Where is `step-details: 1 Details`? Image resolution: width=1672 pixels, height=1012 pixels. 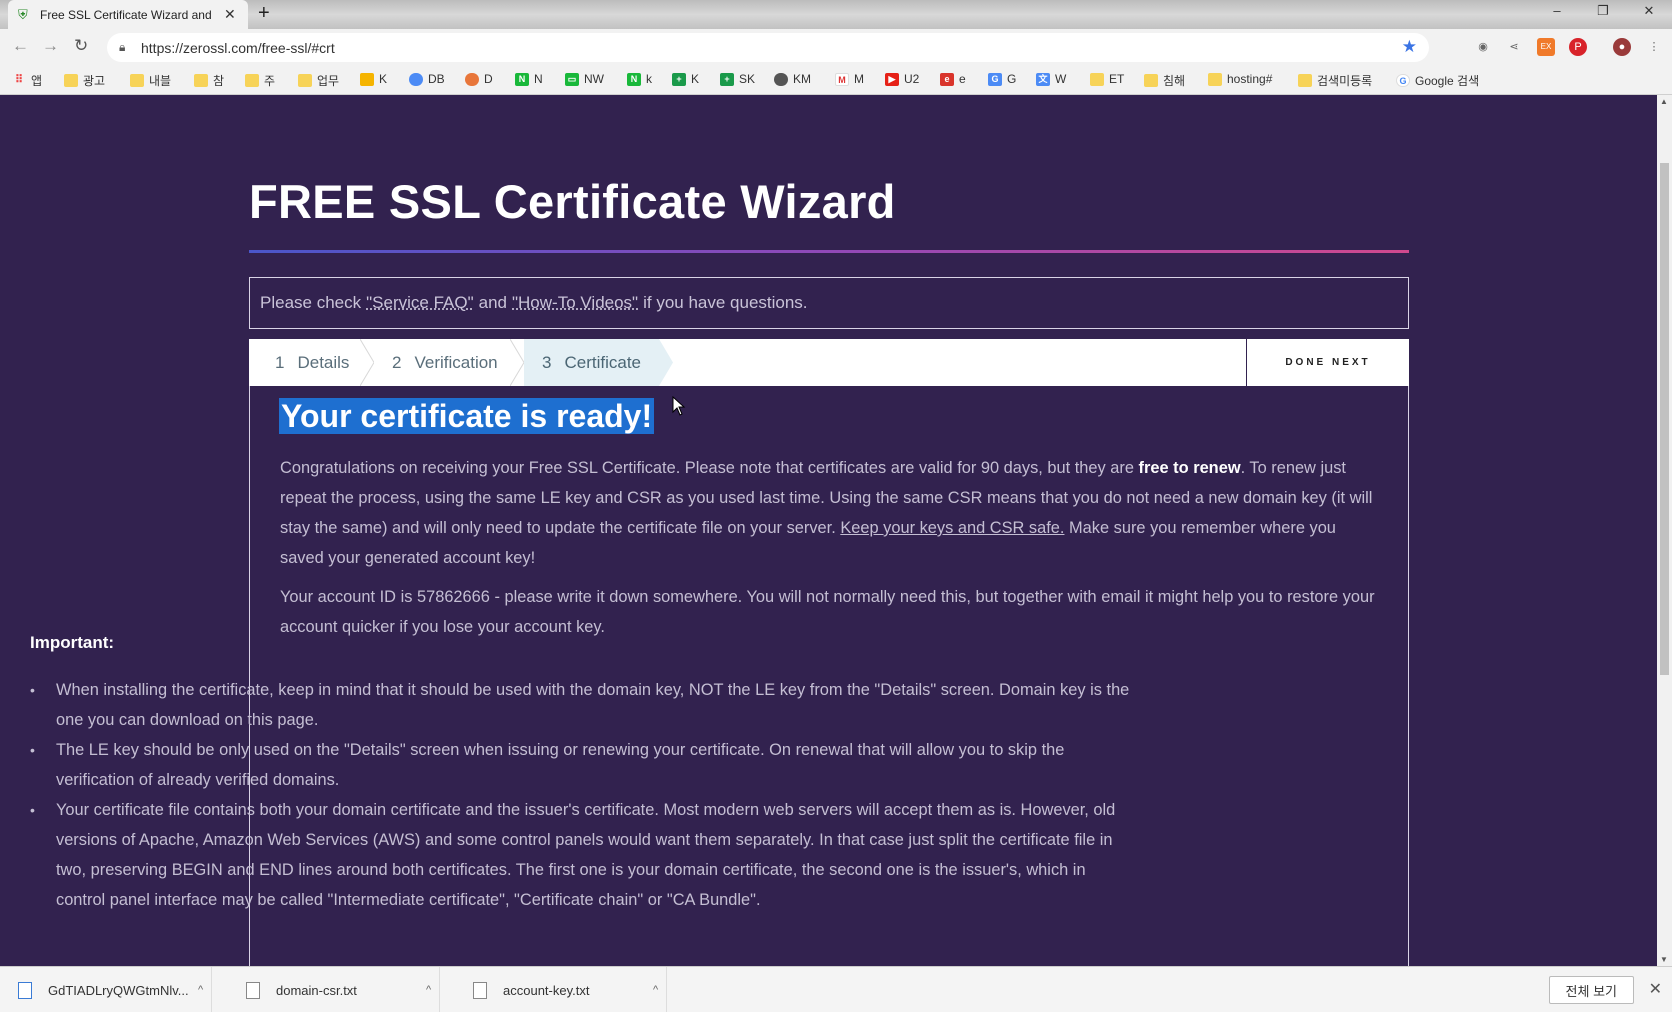
step-details: 1 Details is located at coordinates (311, 362).